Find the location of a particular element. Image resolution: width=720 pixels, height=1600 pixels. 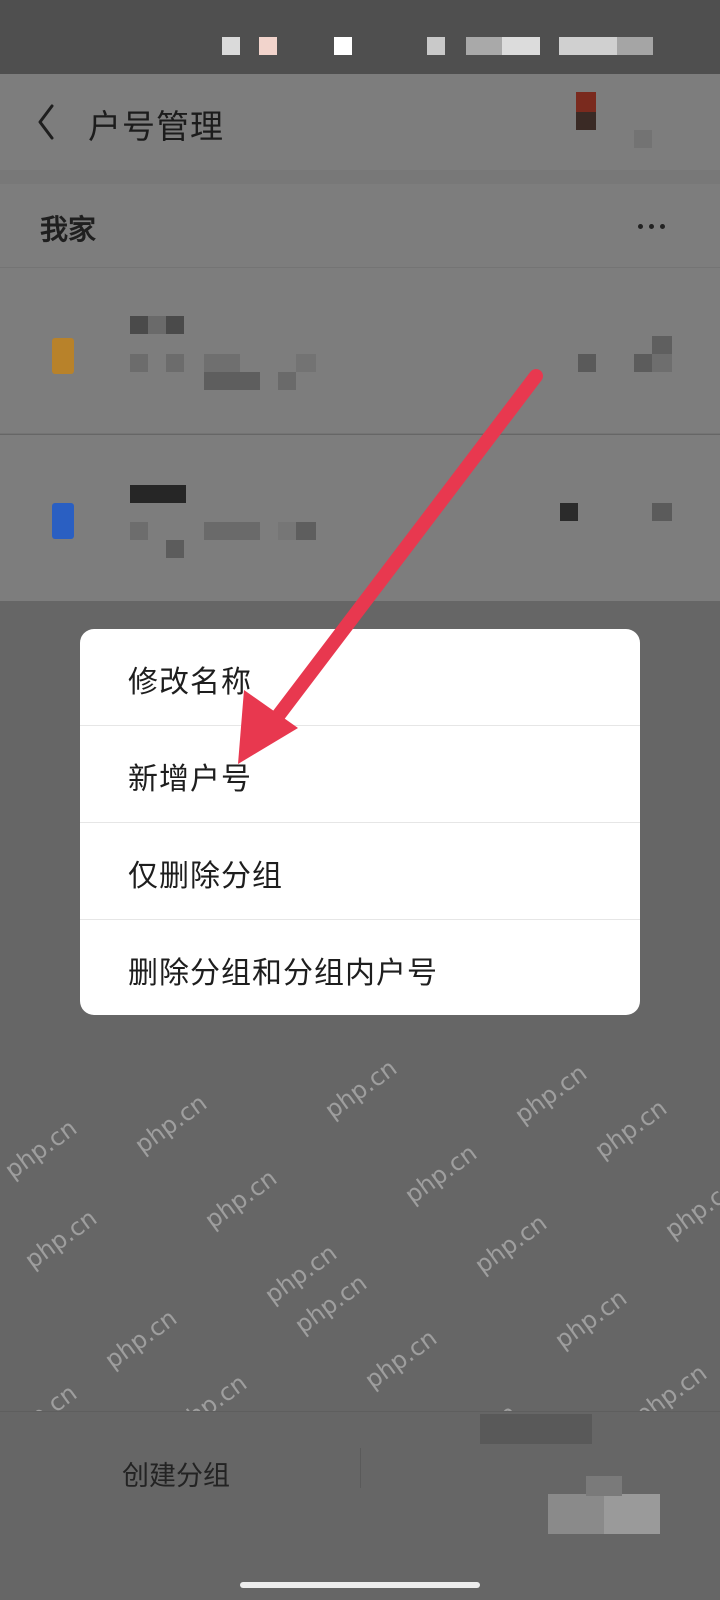

bottom-bar: 创建分组 is located at coordinates (360, 1505).